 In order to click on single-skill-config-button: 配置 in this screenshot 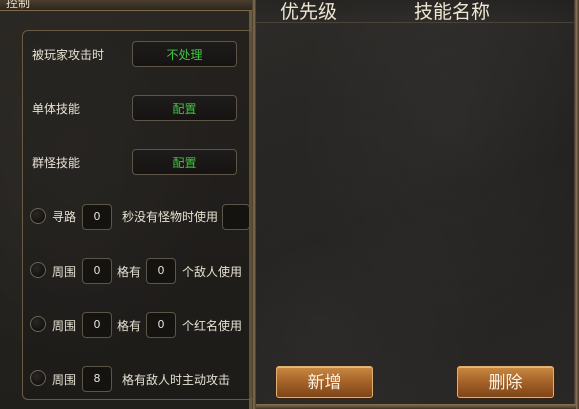, I will do `click(184, 108)`.